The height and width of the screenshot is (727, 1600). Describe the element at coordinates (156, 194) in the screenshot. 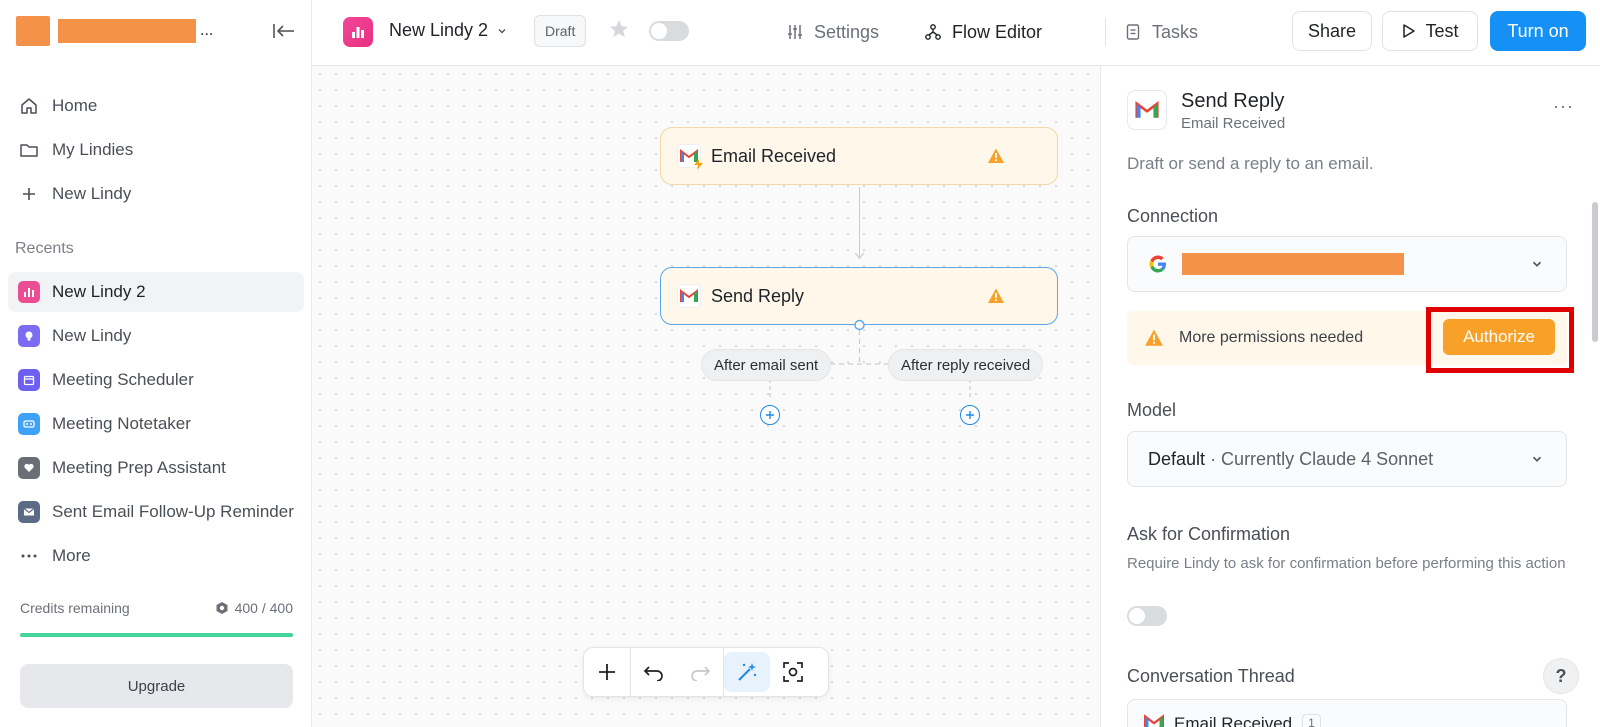

I see `sidebar-item-new-lindy: New Lindy` at that location.